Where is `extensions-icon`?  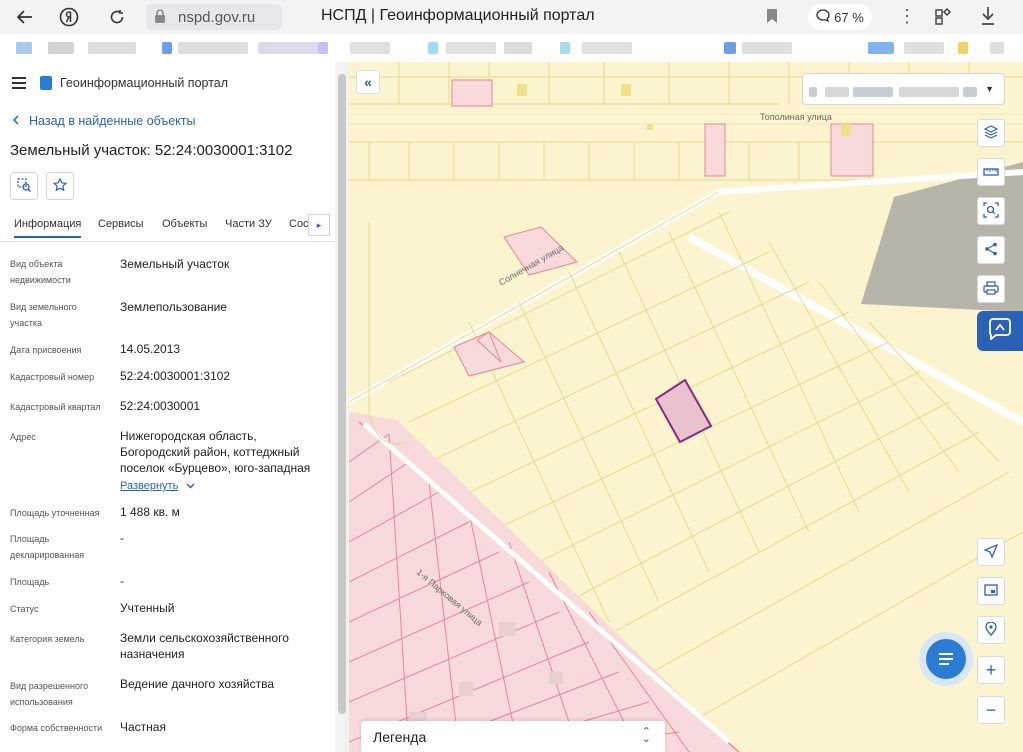 extensions-icon is located at coordinates (942, 19).